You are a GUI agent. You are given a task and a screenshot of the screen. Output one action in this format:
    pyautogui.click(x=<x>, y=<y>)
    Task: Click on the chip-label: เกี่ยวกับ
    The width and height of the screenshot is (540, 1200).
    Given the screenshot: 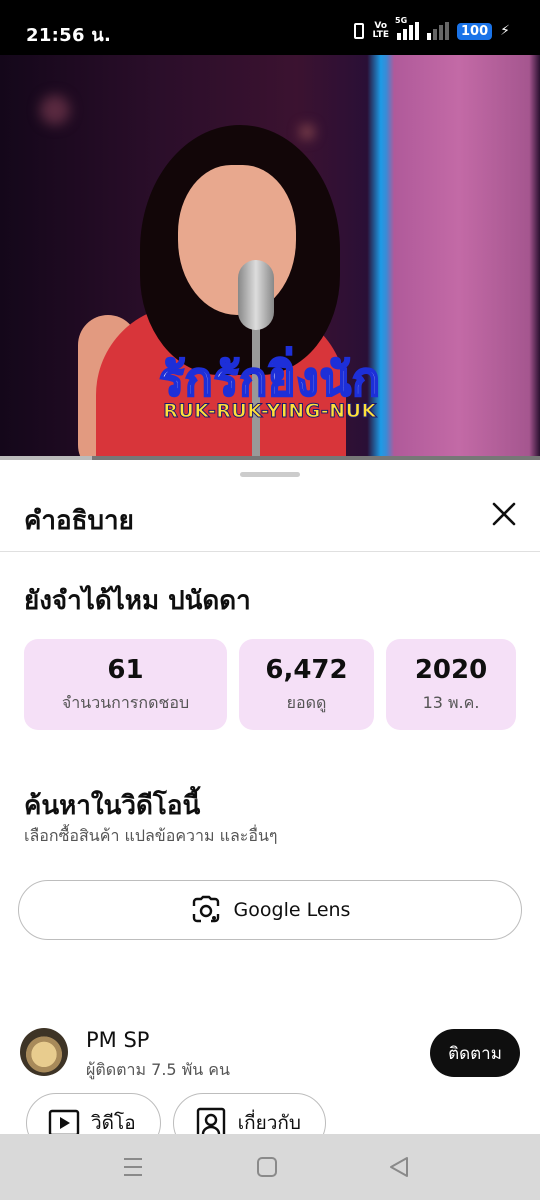 What is the action you would take?
    pyautogui.click(x=269, y=1123)
    